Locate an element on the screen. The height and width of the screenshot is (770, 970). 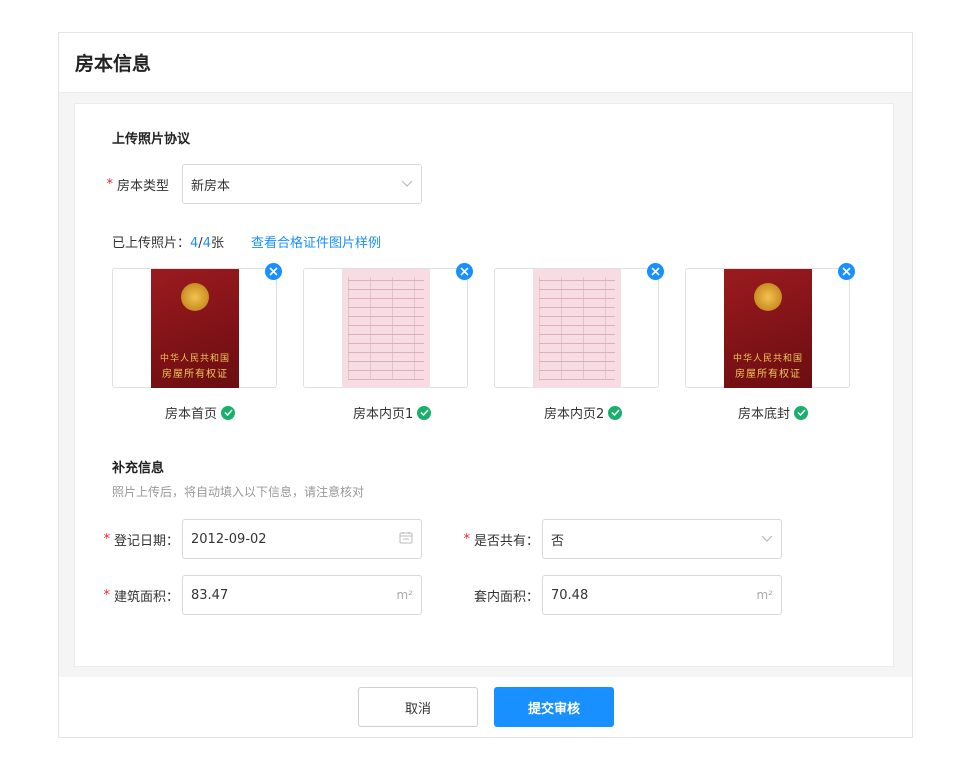
panel-footer: 取消 提交审核 is located at coordinates (485, 707).